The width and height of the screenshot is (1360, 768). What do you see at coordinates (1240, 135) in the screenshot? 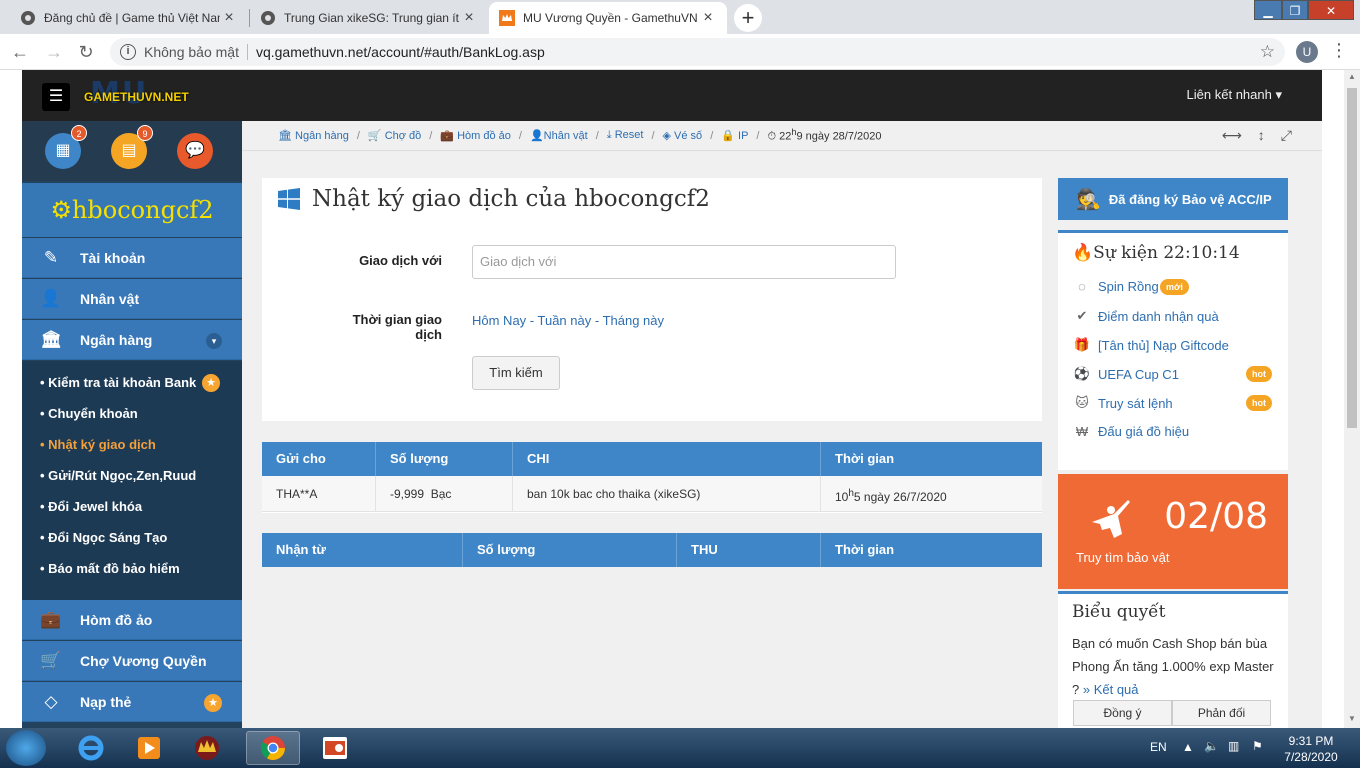
I see `expand-horizontal-icon: ⟷` at bounding box center [1240, 135].